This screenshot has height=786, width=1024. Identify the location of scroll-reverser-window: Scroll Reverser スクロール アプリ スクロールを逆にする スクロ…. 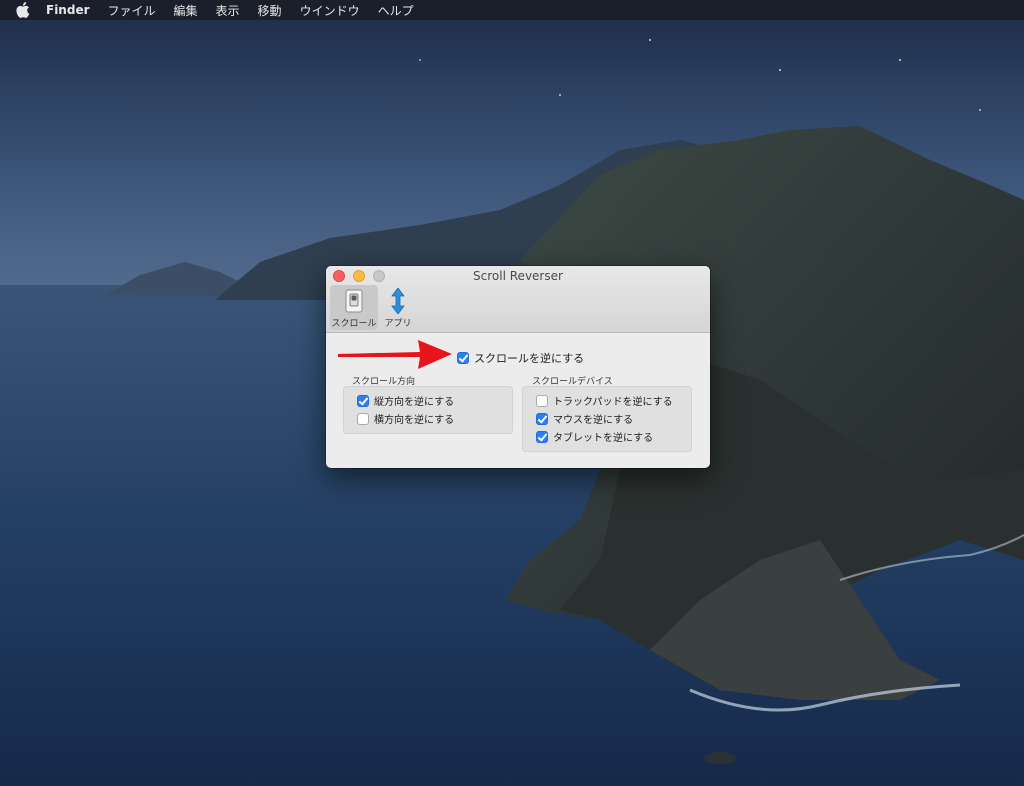
(518, 367).